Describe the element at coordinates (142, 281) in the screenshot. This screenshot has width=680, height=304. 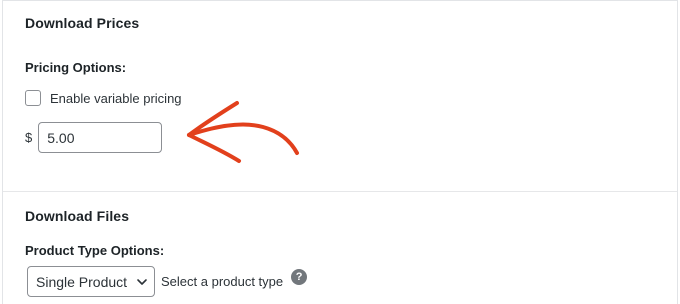
I see `chevron-down-icon` at that location.